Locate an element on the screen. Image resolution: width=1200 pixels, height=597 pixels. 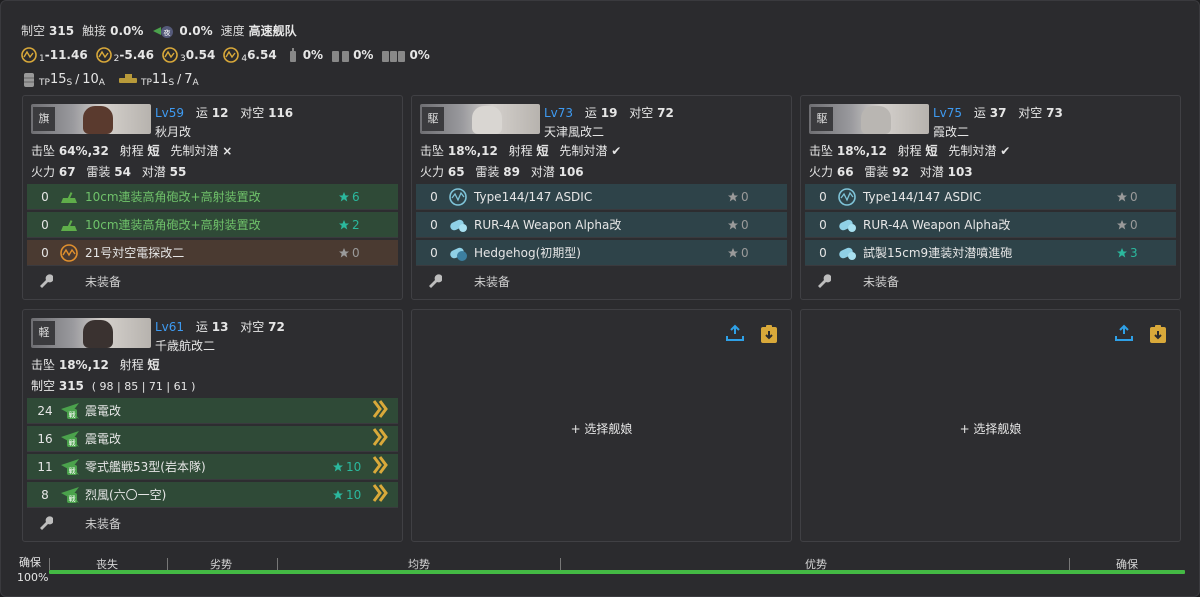
equipment-slot: 11 戦 零式艦戦53型(岩本隊) 10 is located at coordinates (212, 467).